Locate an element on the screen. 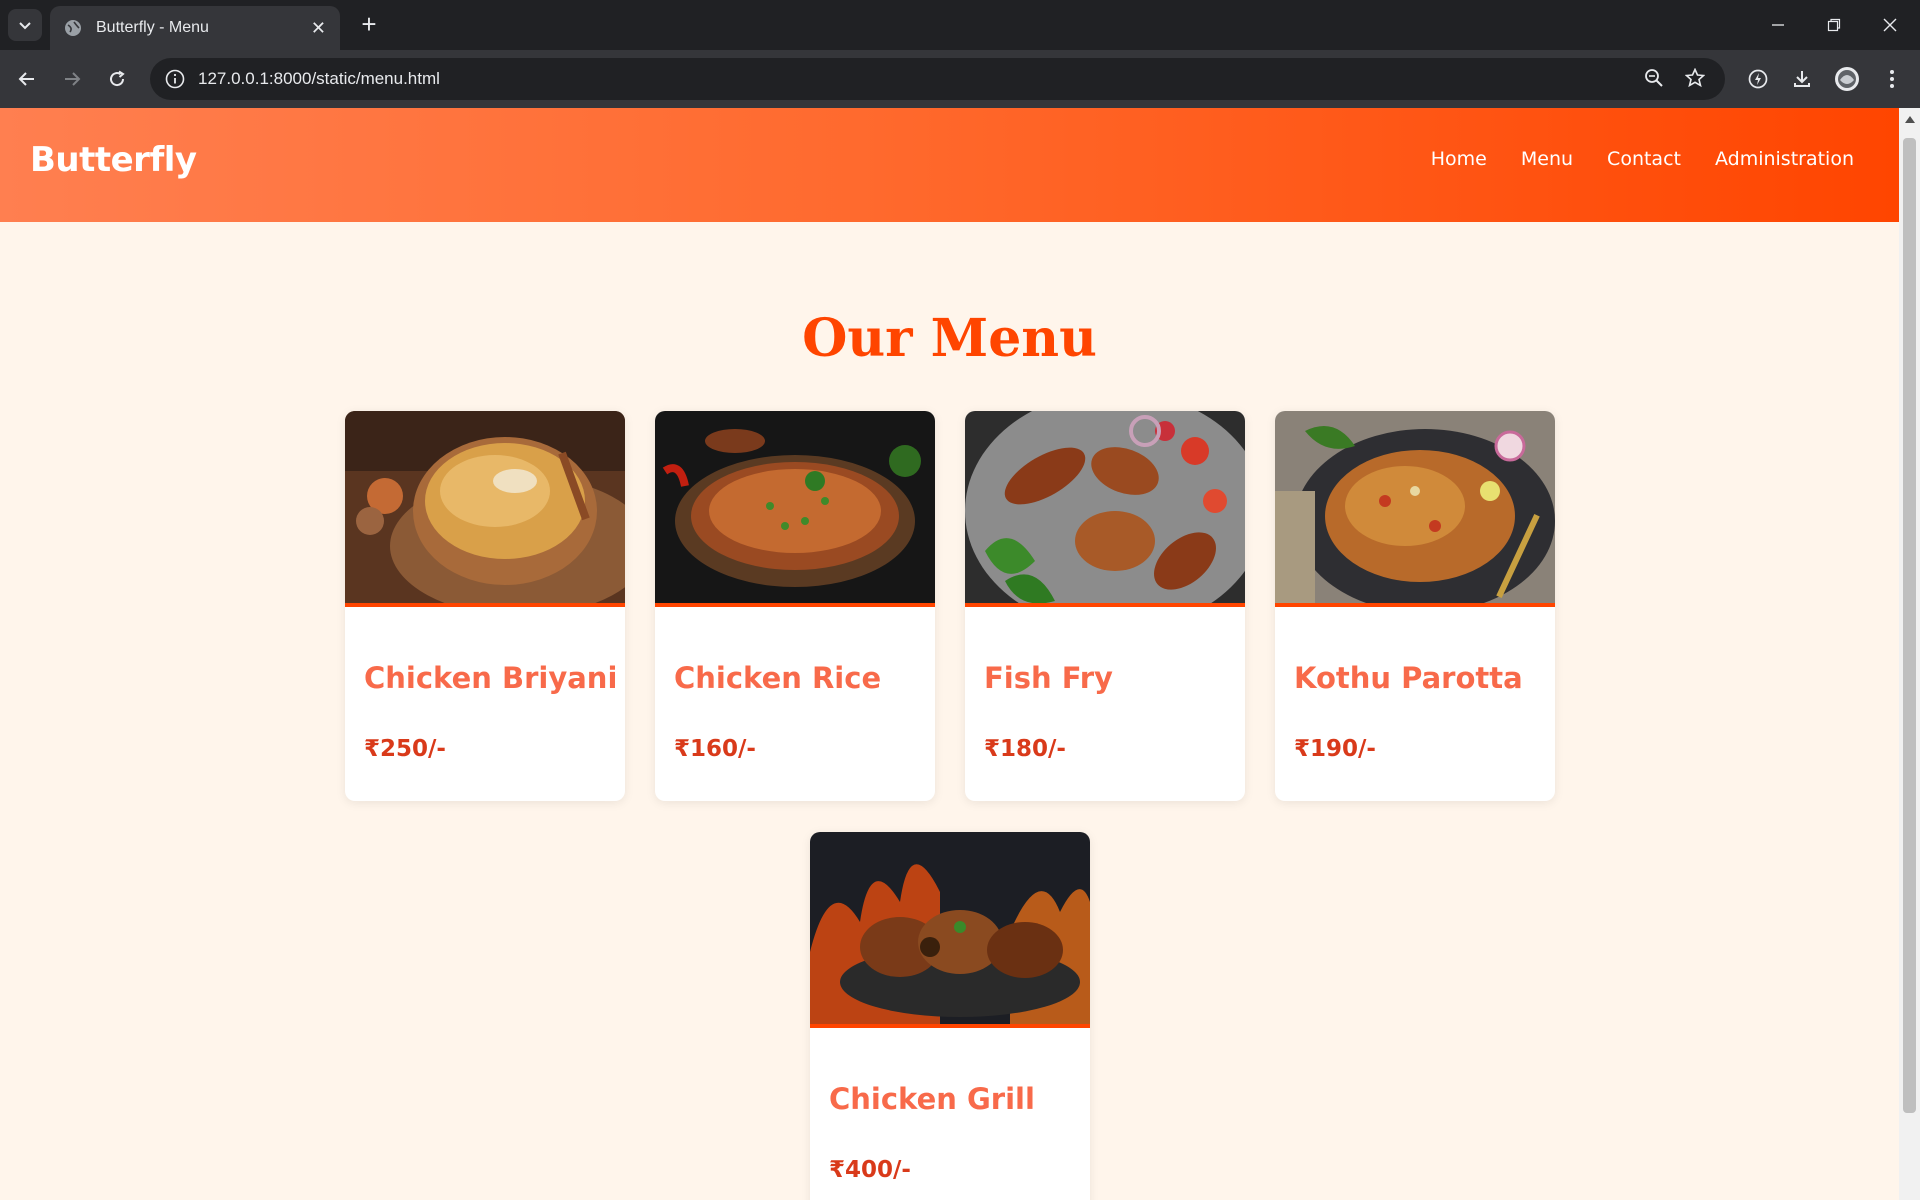 The image size is (1920, 1200). menu-card-chicken-briyani: Chicken Briyani ₹250/- is located at coordinates (485, 606).